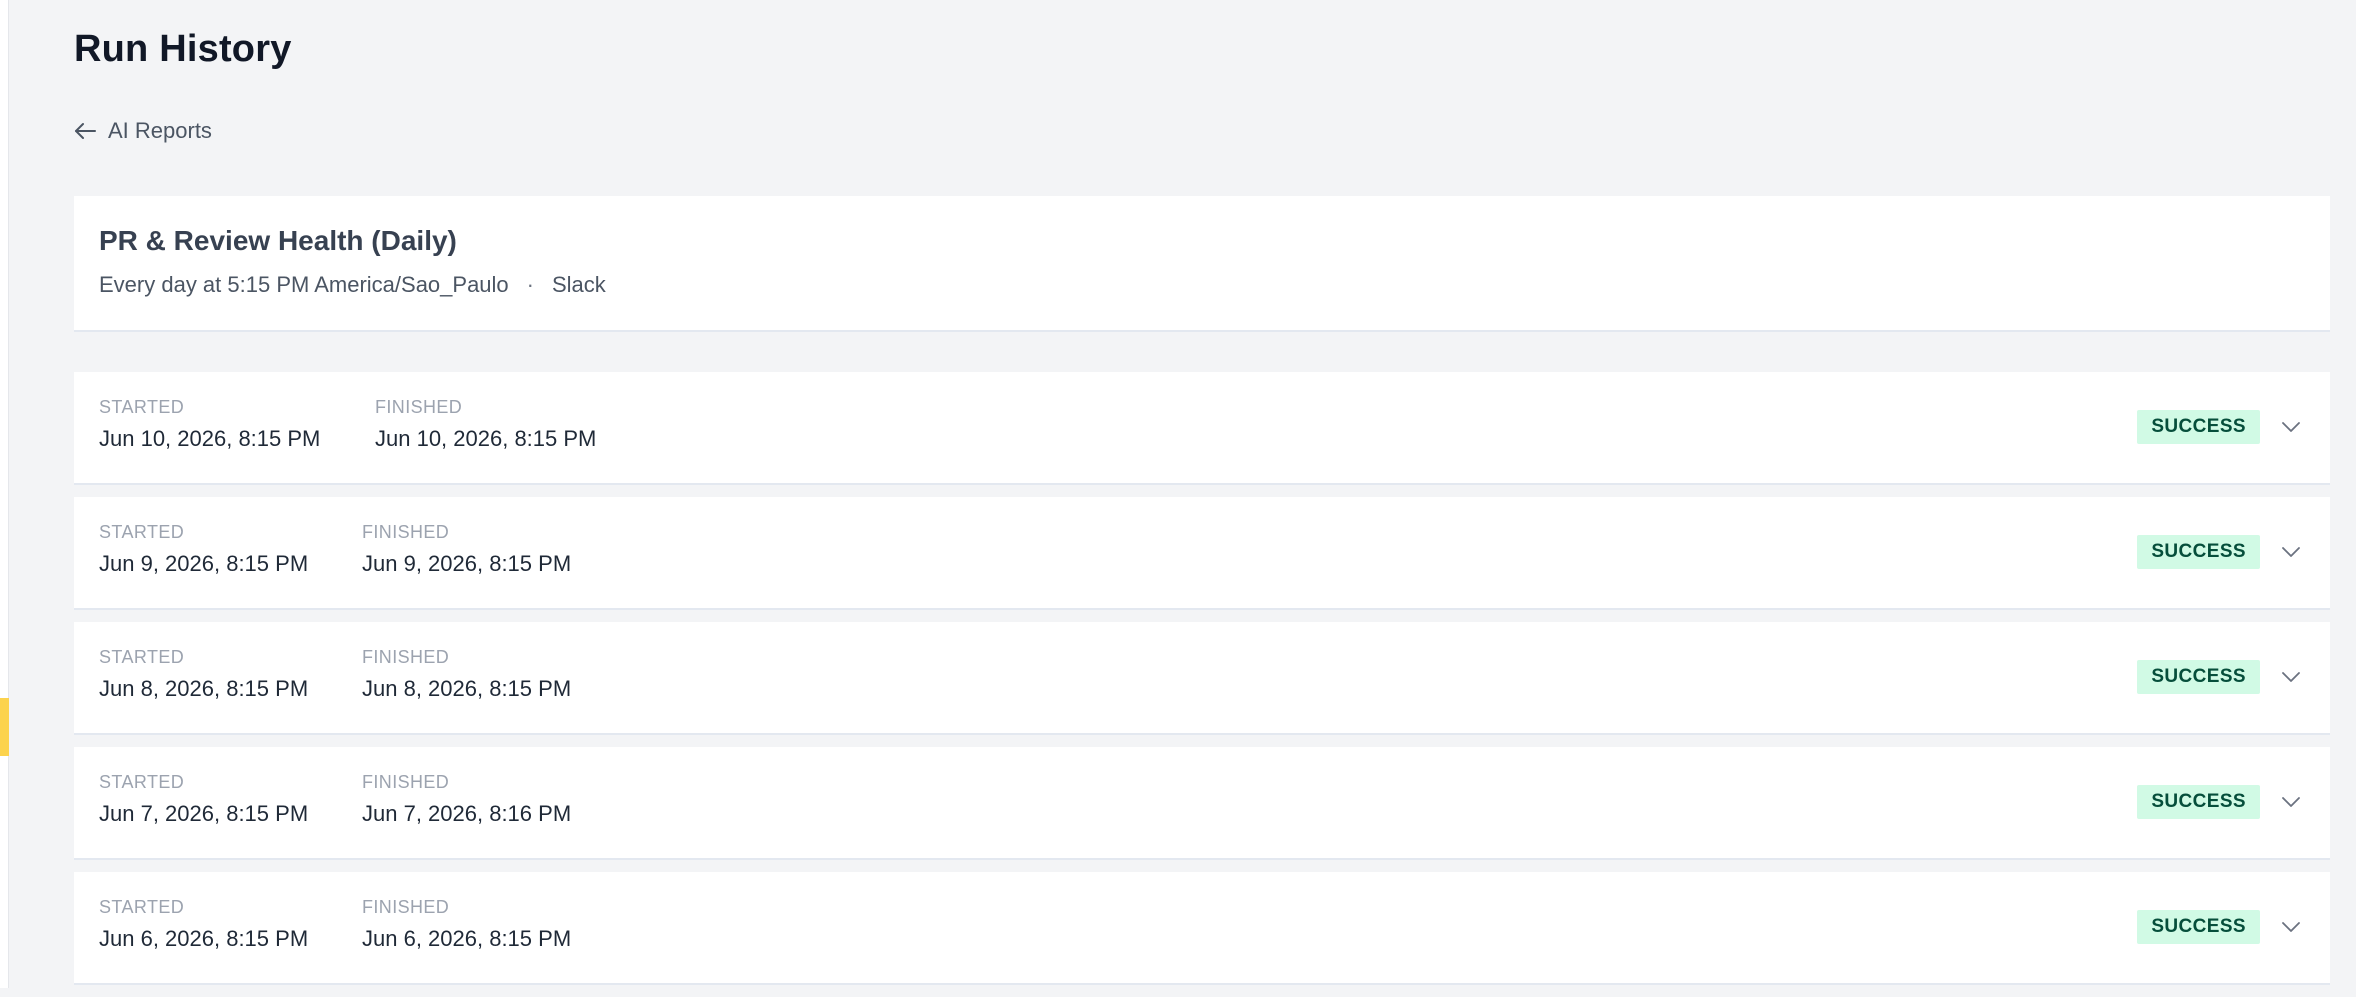 Image resolution: width=2356 pixels, height=997 pixels. Describe the element at coordinates (467, 563) in the screenshot. I see `finished-value: Jun 9, 2026, 8:15 PM` at that location.